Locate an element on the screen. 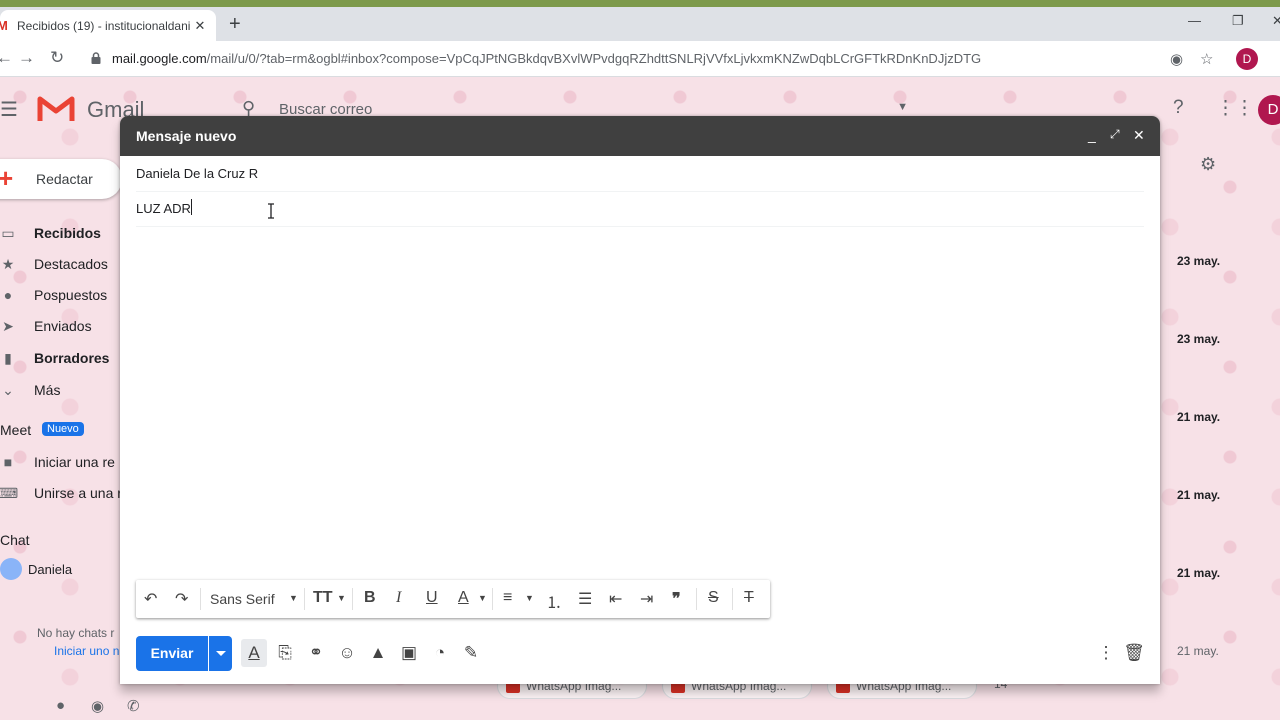 The image size is (1280, 720). remove-formatting-icon: T is located at coordinates (749, 598).